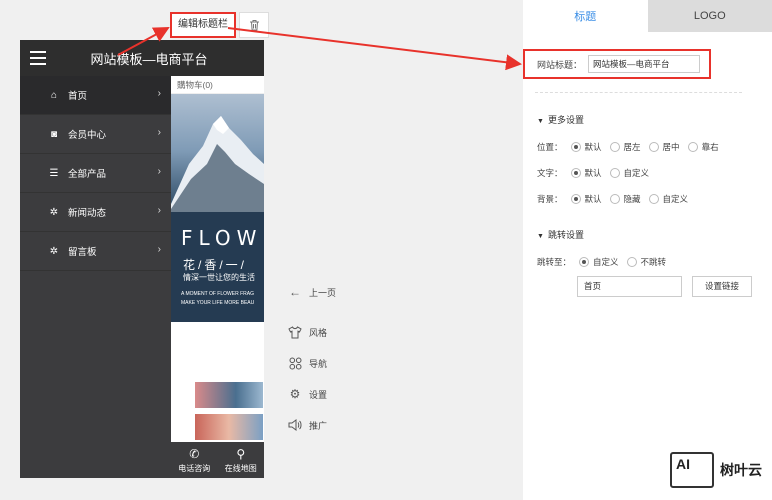 This screenshot has width=772, height=500. I want to click on banner-life-text: 情深一世让您的生活, so click(219, 277).